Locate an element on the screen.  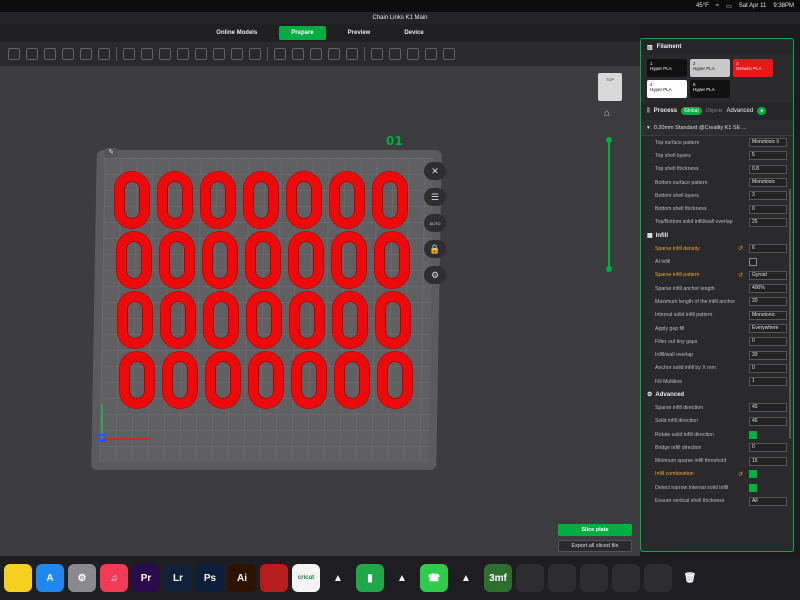
notes-app-icon is located at coordinates (18, 578).